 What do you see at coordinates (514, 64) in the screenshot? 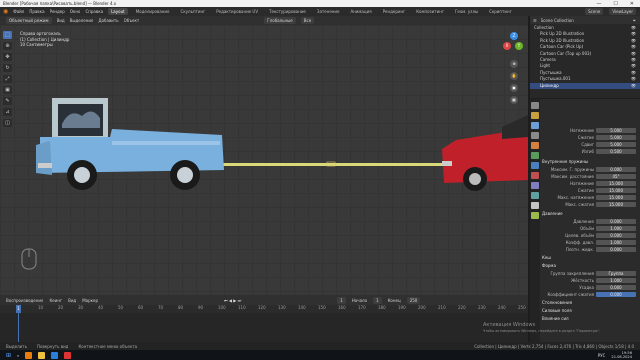
I see `zoom-icon: ⊕` at bounding box center [514, 64].